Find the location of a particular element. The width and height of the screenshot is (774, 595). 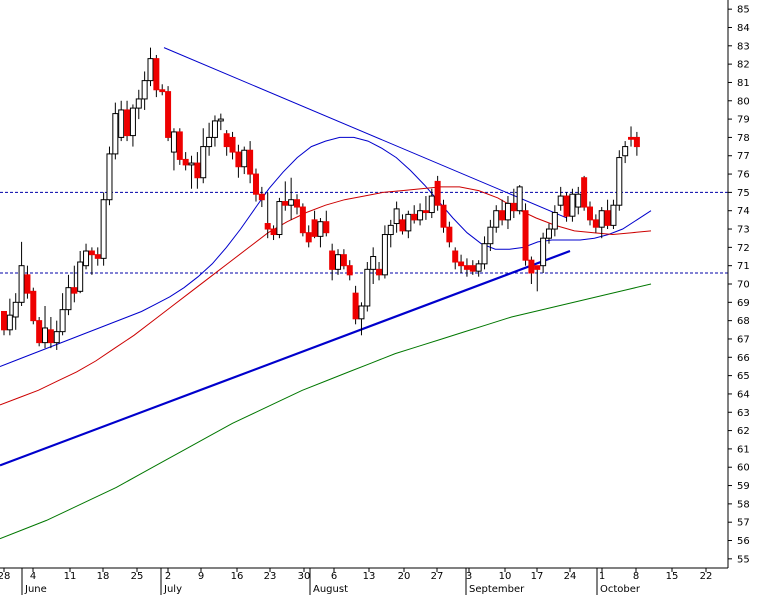

x-tick-label: 18 is located at coordinates (103, 576).